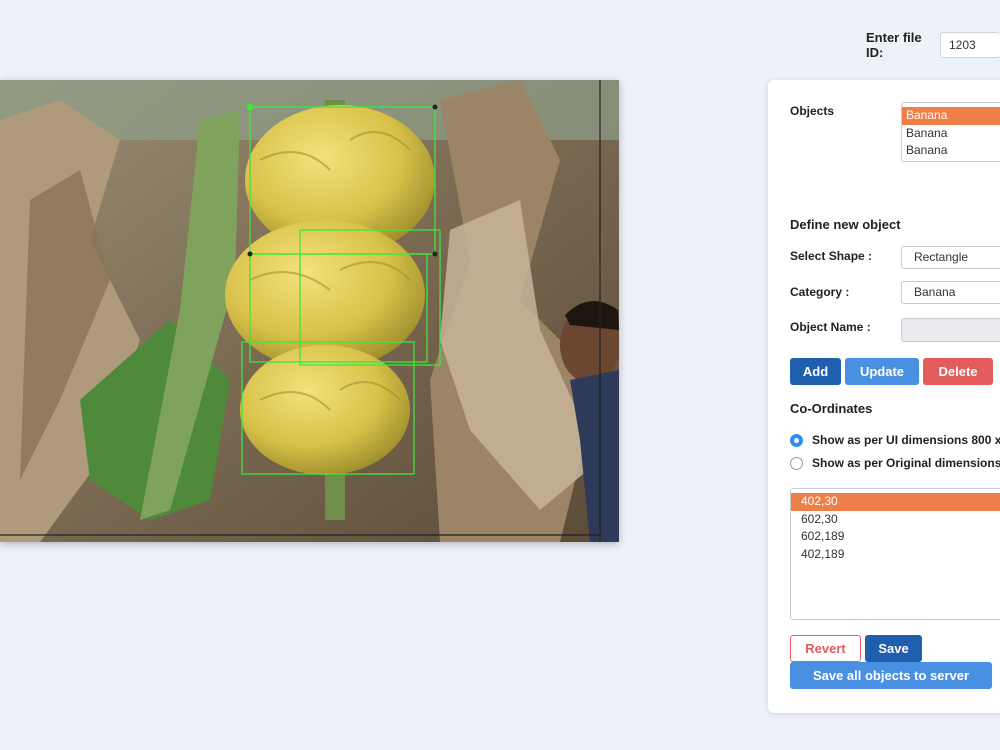 This screenshot has width=1000, height=750. Describe the element at coordinates (435, 254) in the screenshot. I see `bbox-handle-br` at that location.